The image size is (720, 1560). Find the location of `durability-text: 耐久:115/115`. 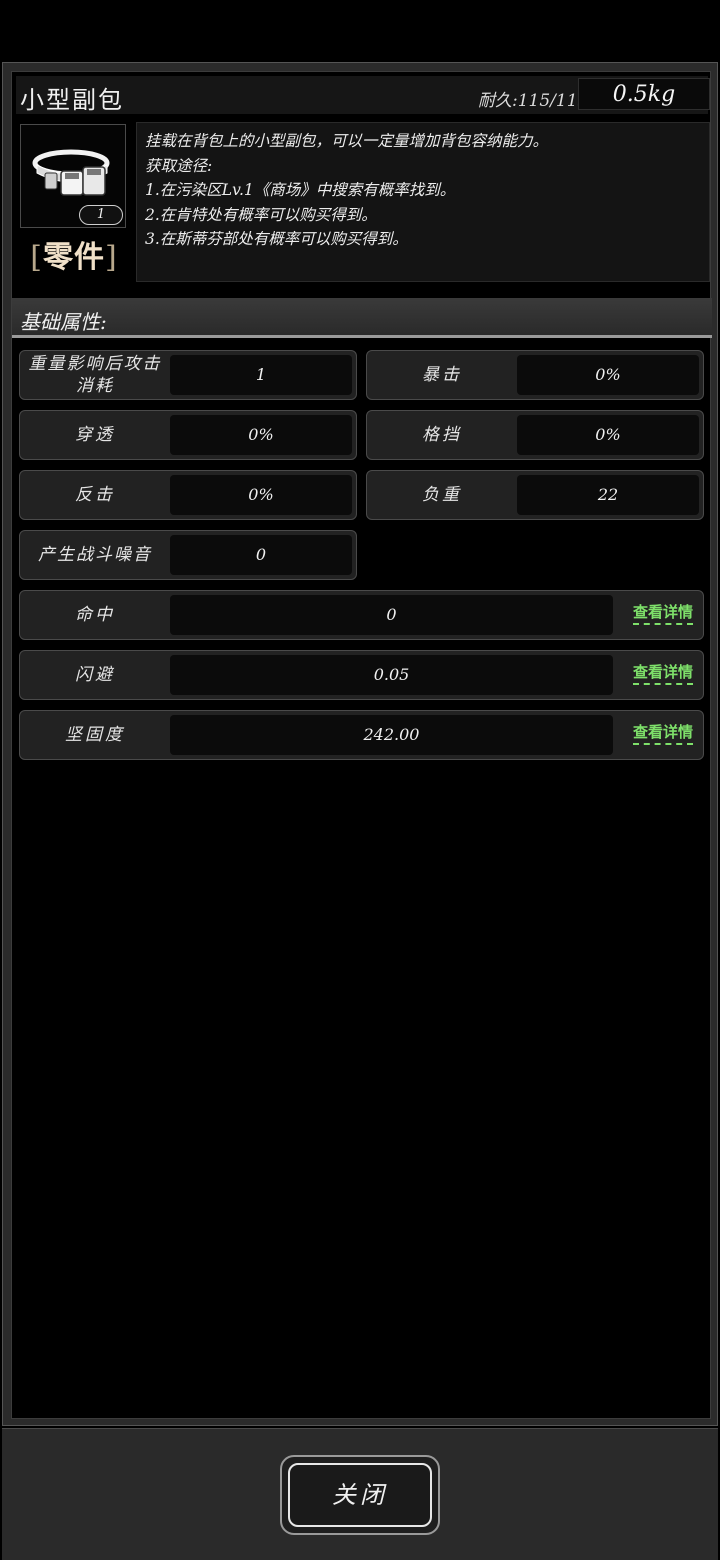

durability-text: 耐久:115/115 is located at coordinates (533, 101).